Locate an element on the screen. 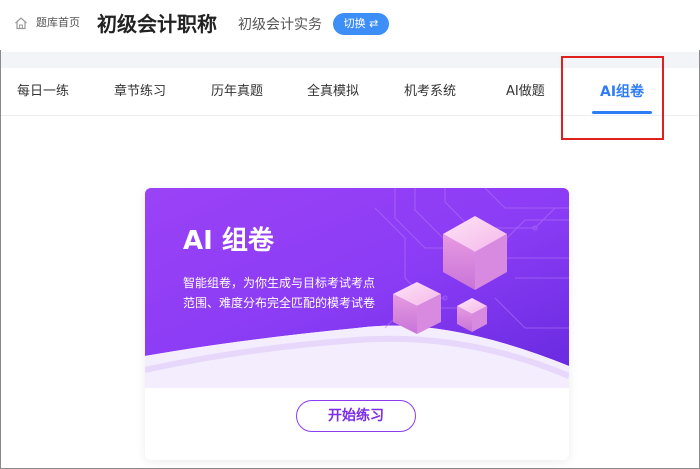  header: 题库首页 初级会计职称 初级会计实务 切换 ⇄ is located at coordinates (350, 25).